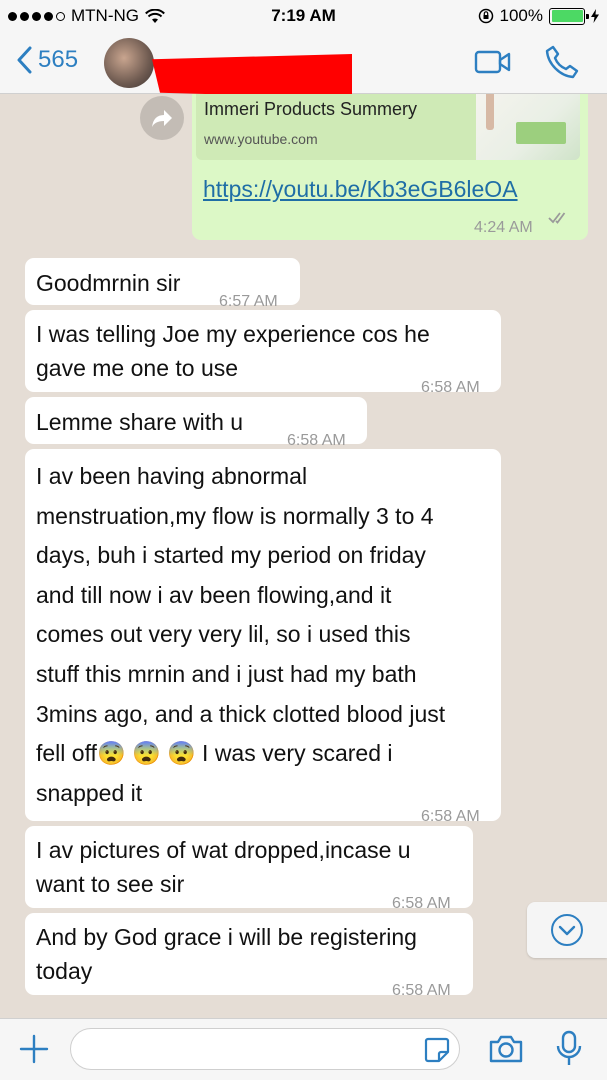 Image resolution: width=607 pixels, height=1080 pixels. What do you see at coordinates (223, 850) in the screenshot?
I see `message-line: I av pictures of wat dropped,incase u` at bounding box center [223, 850].